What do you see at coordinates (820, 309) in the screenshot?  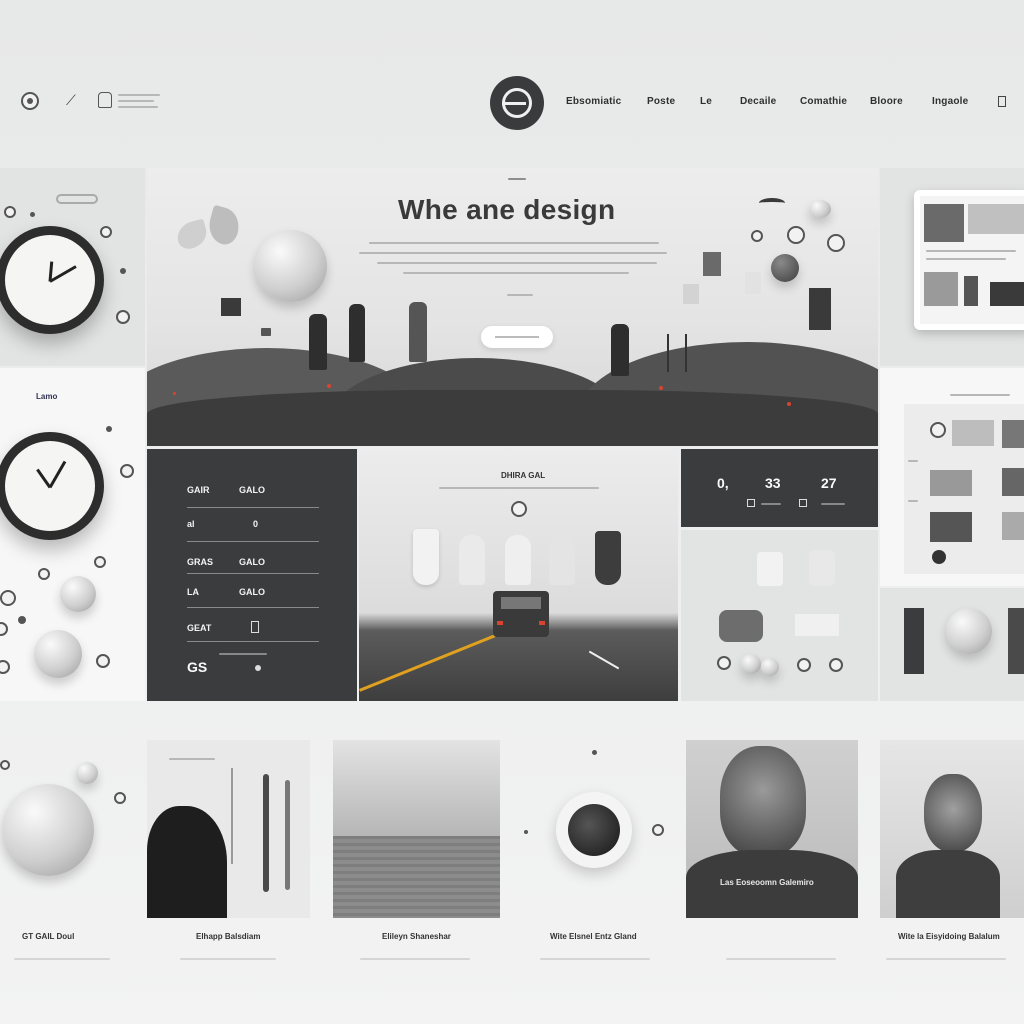 I see `sign-icon` at bounding box center [820, 309].